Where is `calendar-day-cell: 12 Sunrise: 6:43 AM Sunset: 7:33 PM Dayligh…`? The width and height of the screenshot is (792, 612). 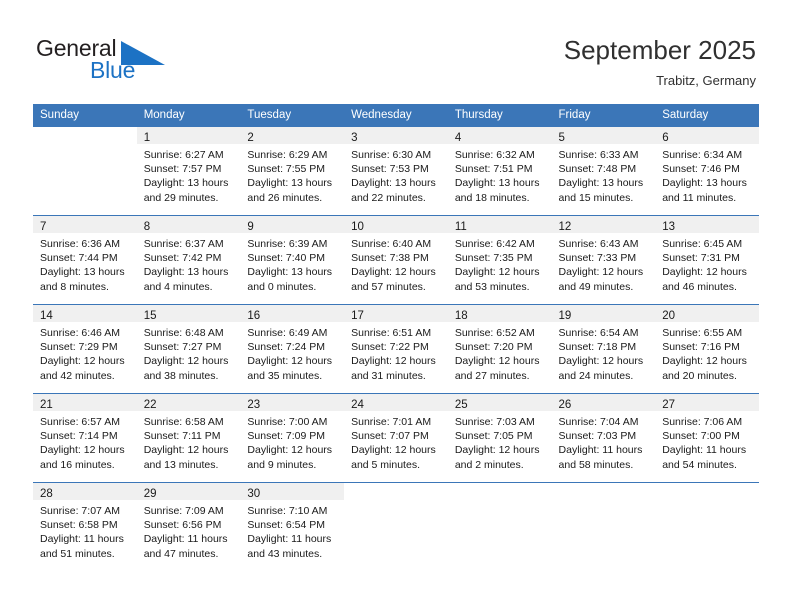
calendar-day-cell: 12 Sunrise: 6:43 AM Sunset: 7:33 PM Dayligh… is located at coordinates (603, 260).